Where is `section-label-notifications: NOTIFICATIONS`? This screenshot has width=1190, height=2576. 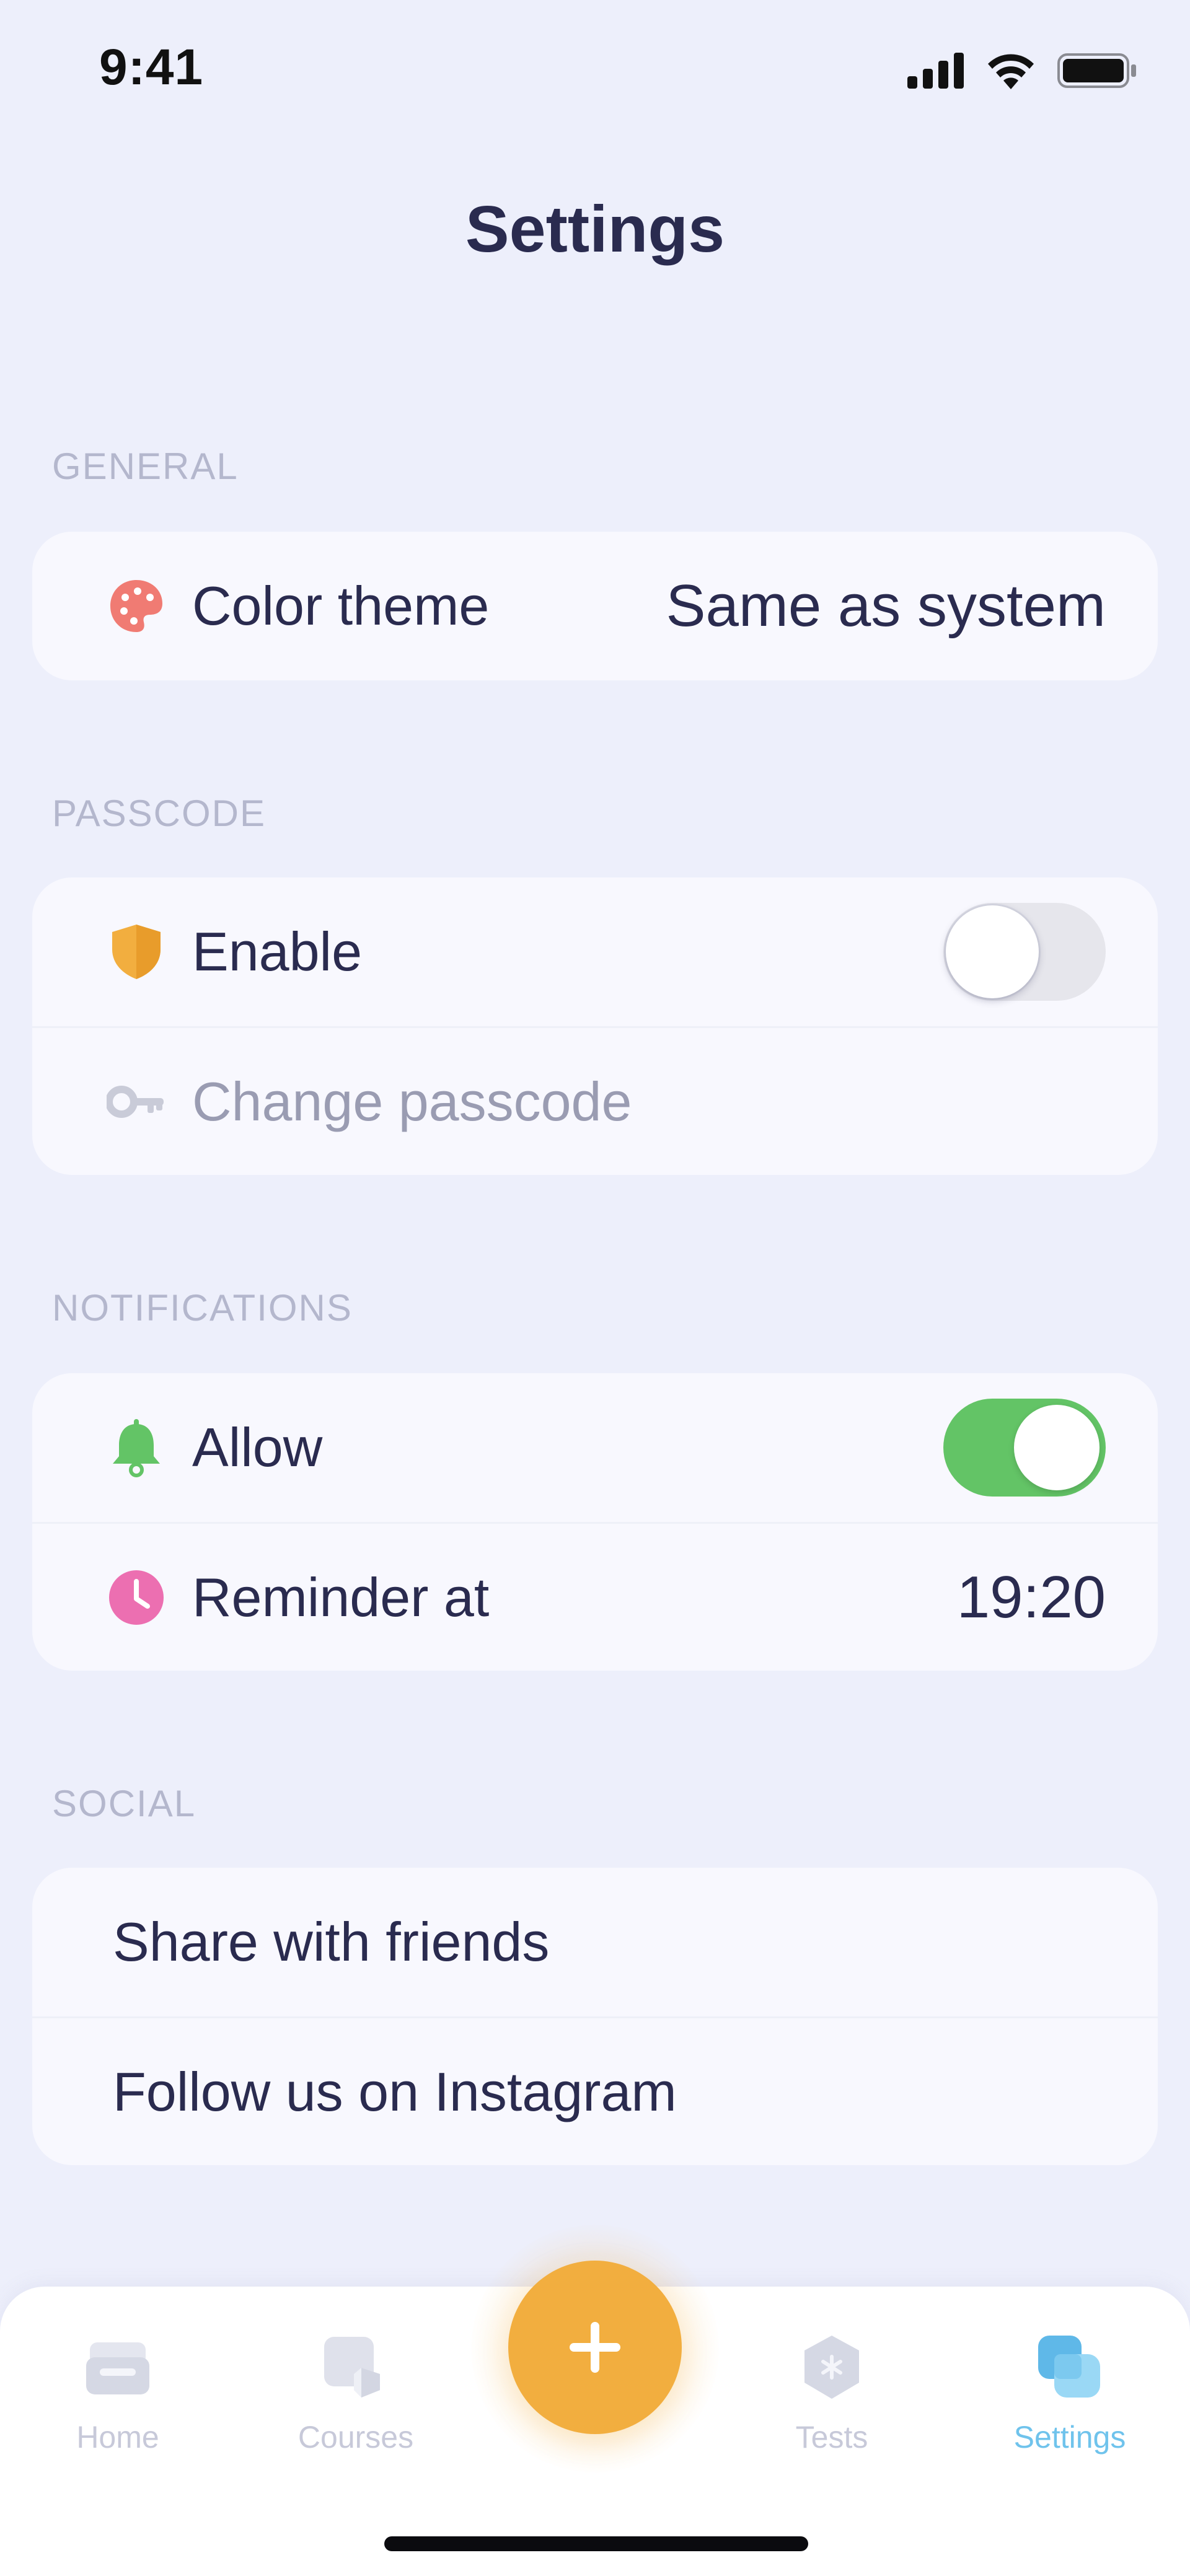
section-label-notifications: NOTIFICATIONS is located at coordinates (202, 1308).